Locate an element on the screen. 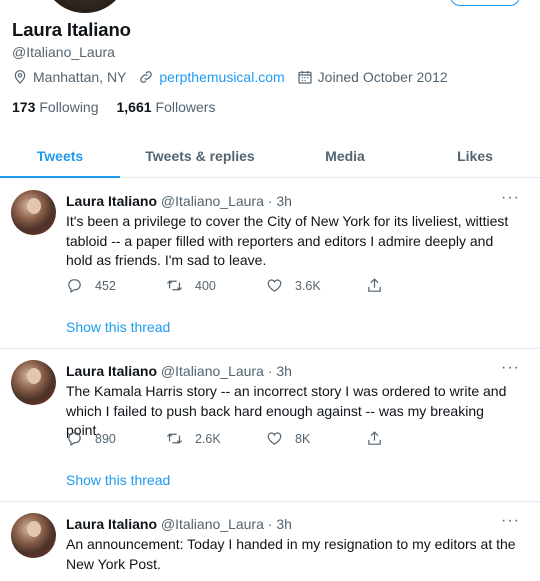 Image resolution: width=540 pixels, height=581 pixels. followers-link: 1,661 Followers is located at coordinates (166, 107).